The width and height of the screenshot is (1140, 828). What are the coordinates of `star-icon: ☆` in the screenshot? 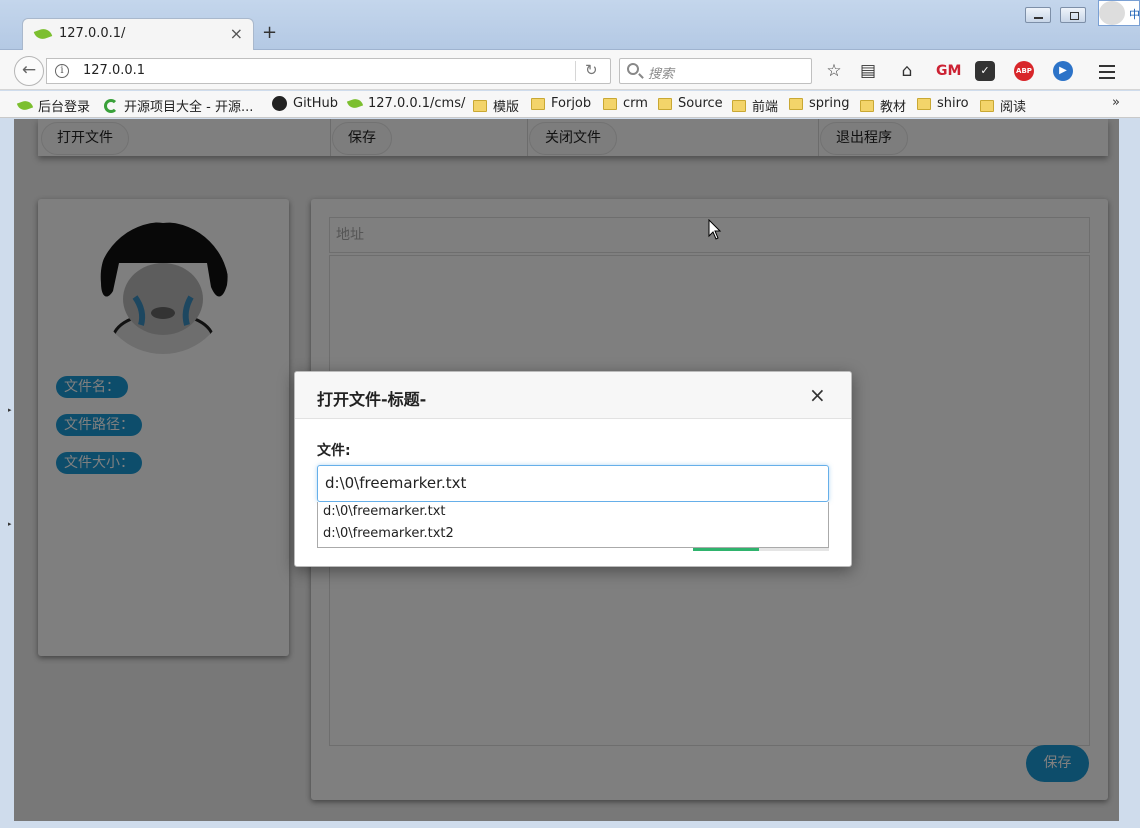 It's located at (834, 71).